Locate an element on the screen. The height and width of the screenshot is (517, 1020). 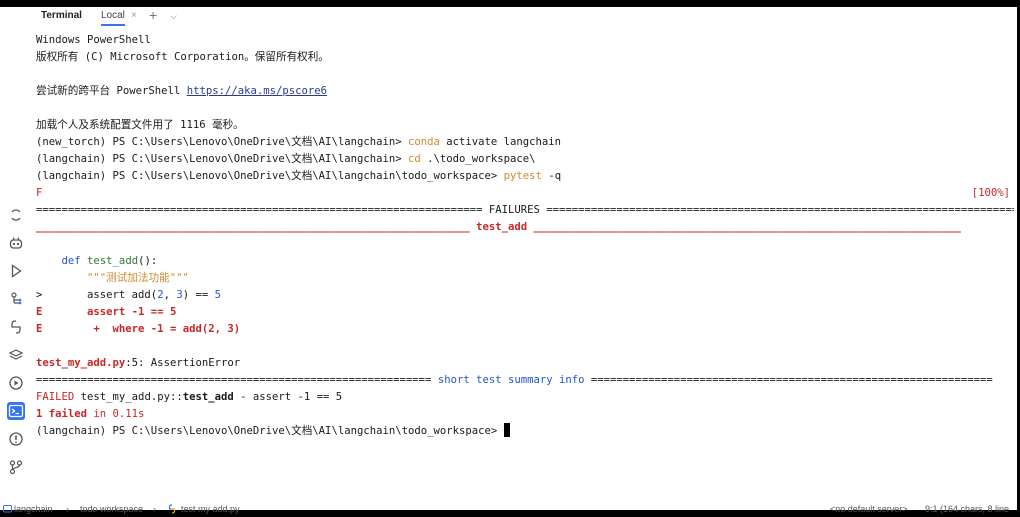
terminal-line: Windows PowerShell is located at coordinates (93, 40).